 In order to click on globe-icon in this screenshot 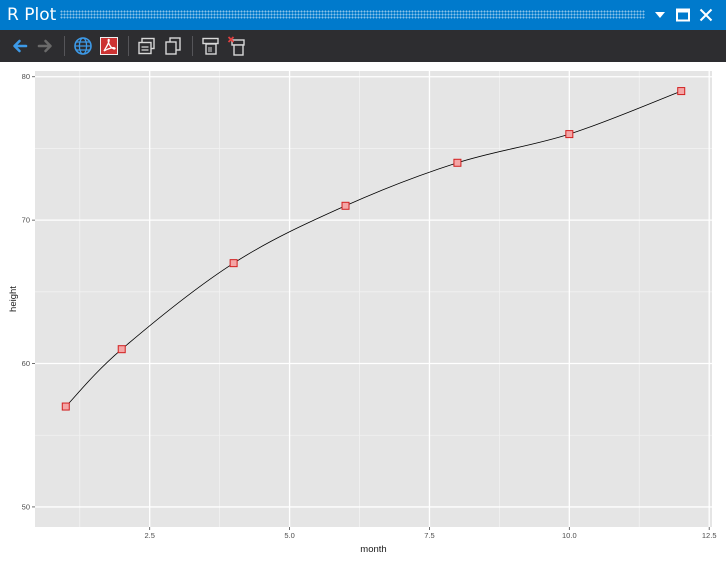, I will do `click(83, 46)`.